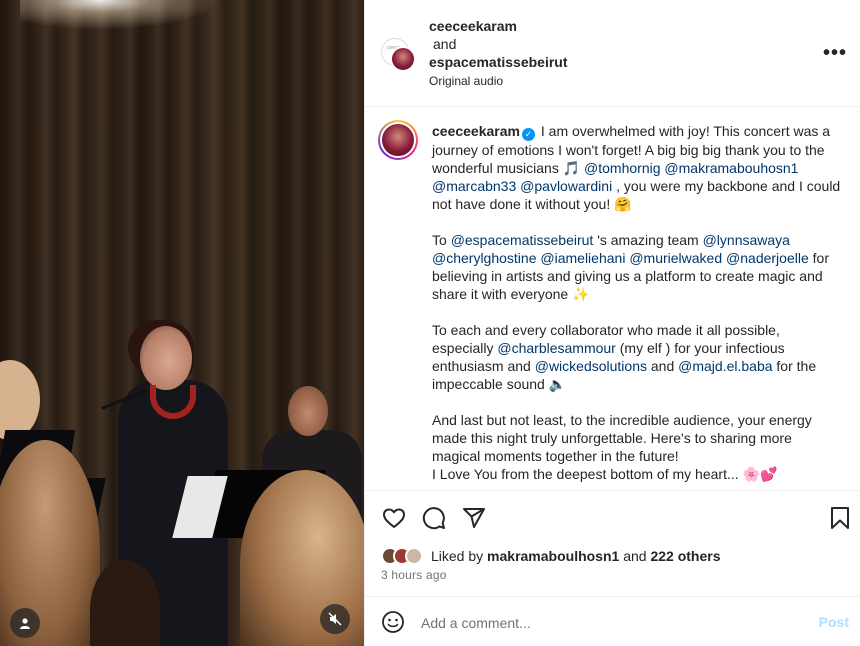 The width and height of the screenshot is (860, 646). I want to click on header-username-2: espacematissebeirut, so click(498, 62).